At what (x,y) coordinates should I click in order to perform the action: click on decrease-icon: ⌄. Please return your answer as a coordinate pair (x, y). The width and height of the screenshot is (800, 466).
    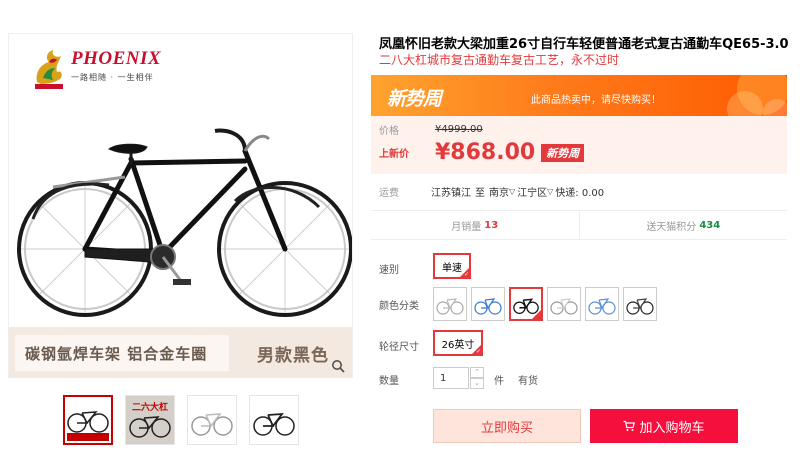
    Looking at the image, I should click on (477, 383).